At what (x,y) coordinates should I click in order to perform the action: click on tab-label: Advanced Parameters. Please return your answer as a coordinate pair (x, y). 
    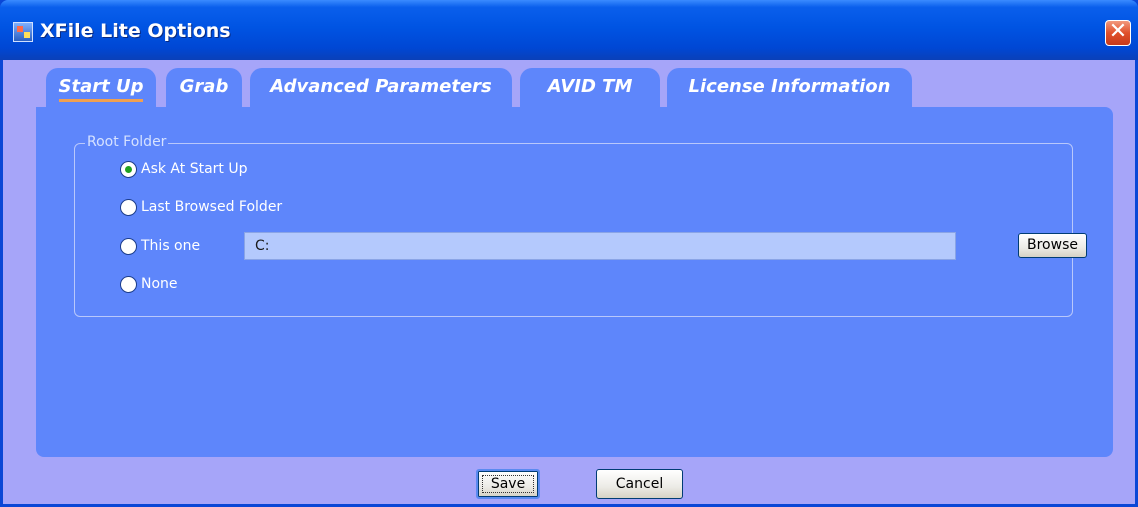
    Looking at the image, I should click on (381, 86).